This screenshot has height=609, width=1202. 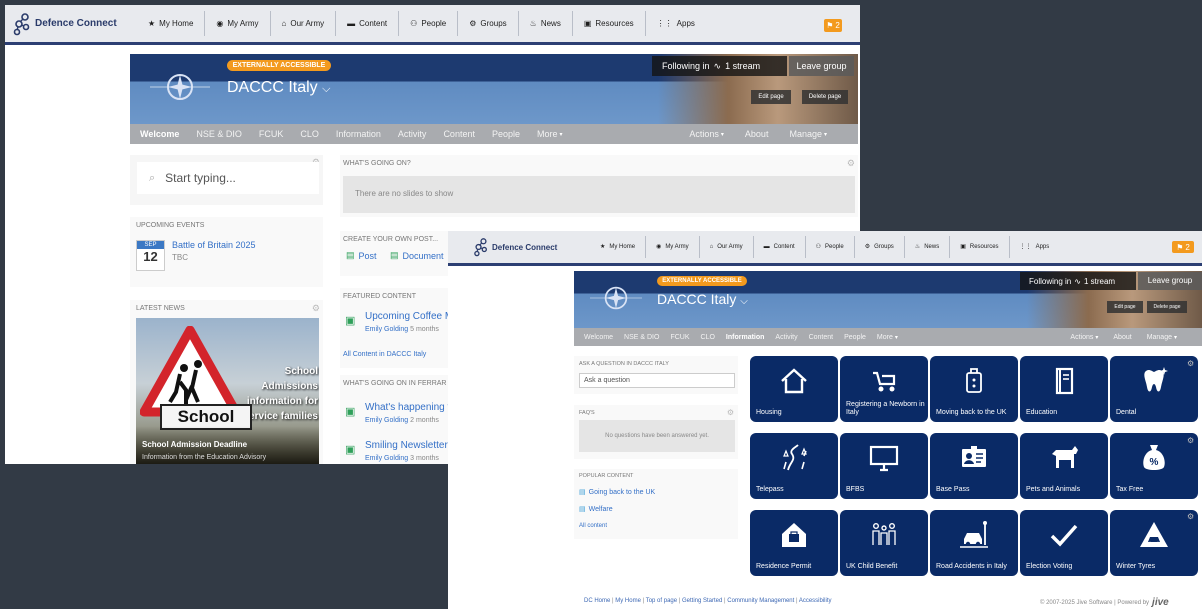 What do you see at coordinates (974, 543) in the screenshot?
I see `tile-road-accidents-in-italy: Road Accidents in Italy` at bounding box center [974, 543].